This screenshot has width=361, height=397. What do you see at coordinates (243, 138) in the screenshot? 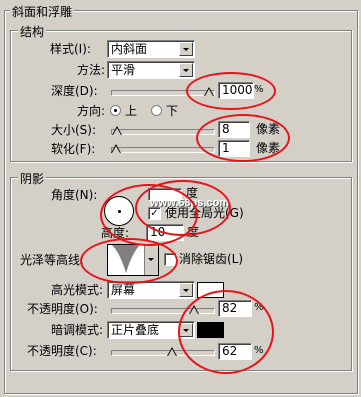
I see `annotation-oval-size-soften` at bounding box center [243, 138].